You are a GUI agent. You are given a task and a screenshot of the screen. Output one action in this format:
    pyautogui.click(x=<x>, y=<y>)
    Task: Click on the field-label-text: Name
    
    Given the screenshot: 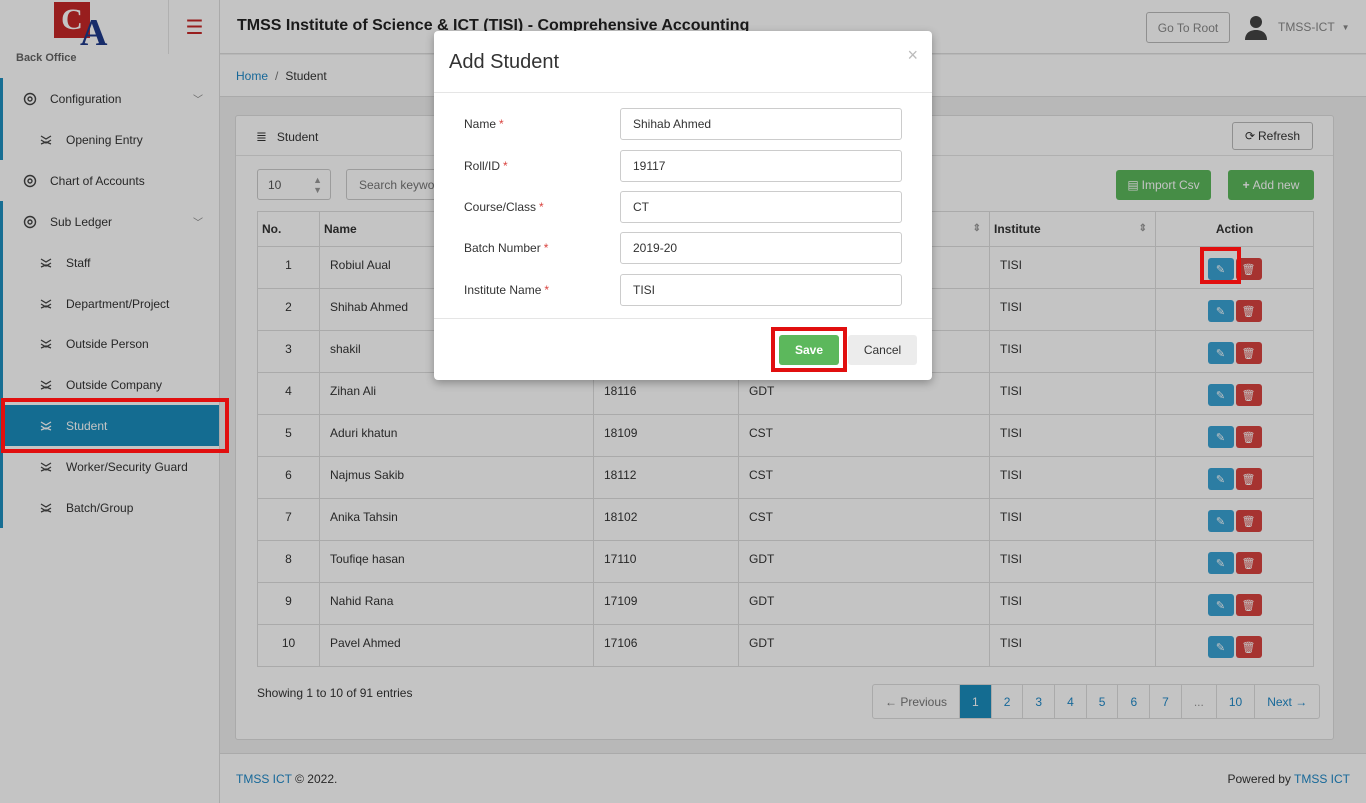 What is the action you would take?
    pyautogui.click(x=480, y=124)
    